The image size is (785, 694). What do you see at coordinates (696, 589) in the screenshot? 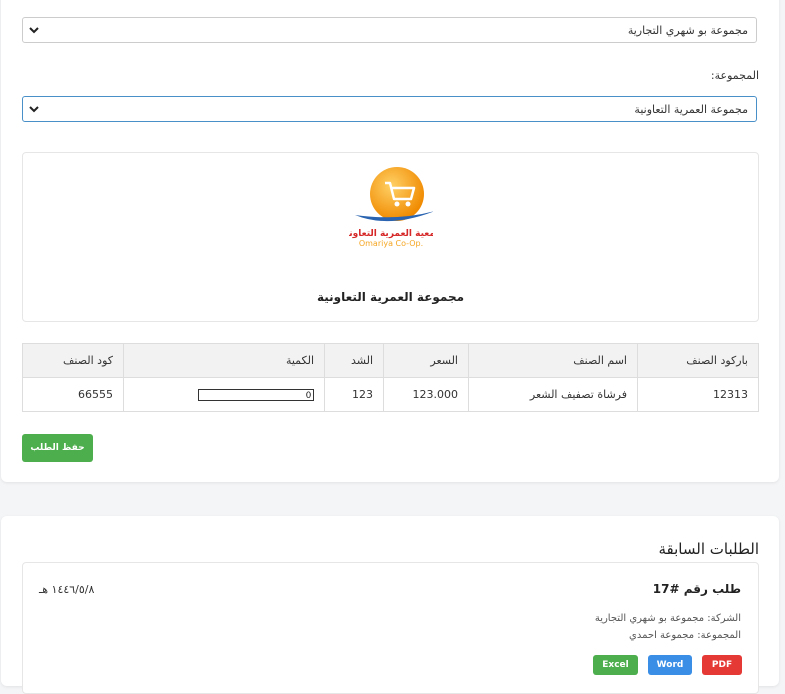
I see `order-number: طلب رقم #17` at bounding box center [696, 589].